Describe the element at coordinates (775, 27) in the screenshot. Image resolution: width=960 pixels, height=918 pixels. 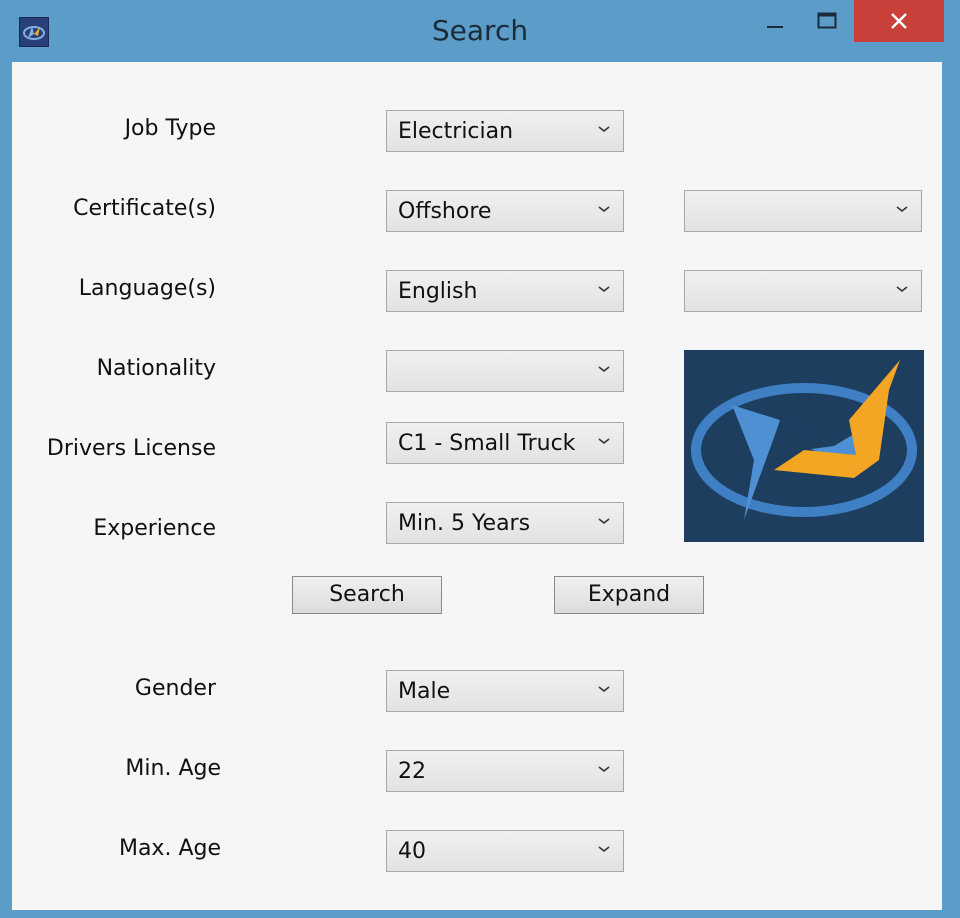
I see `minimize-icon` at that location.